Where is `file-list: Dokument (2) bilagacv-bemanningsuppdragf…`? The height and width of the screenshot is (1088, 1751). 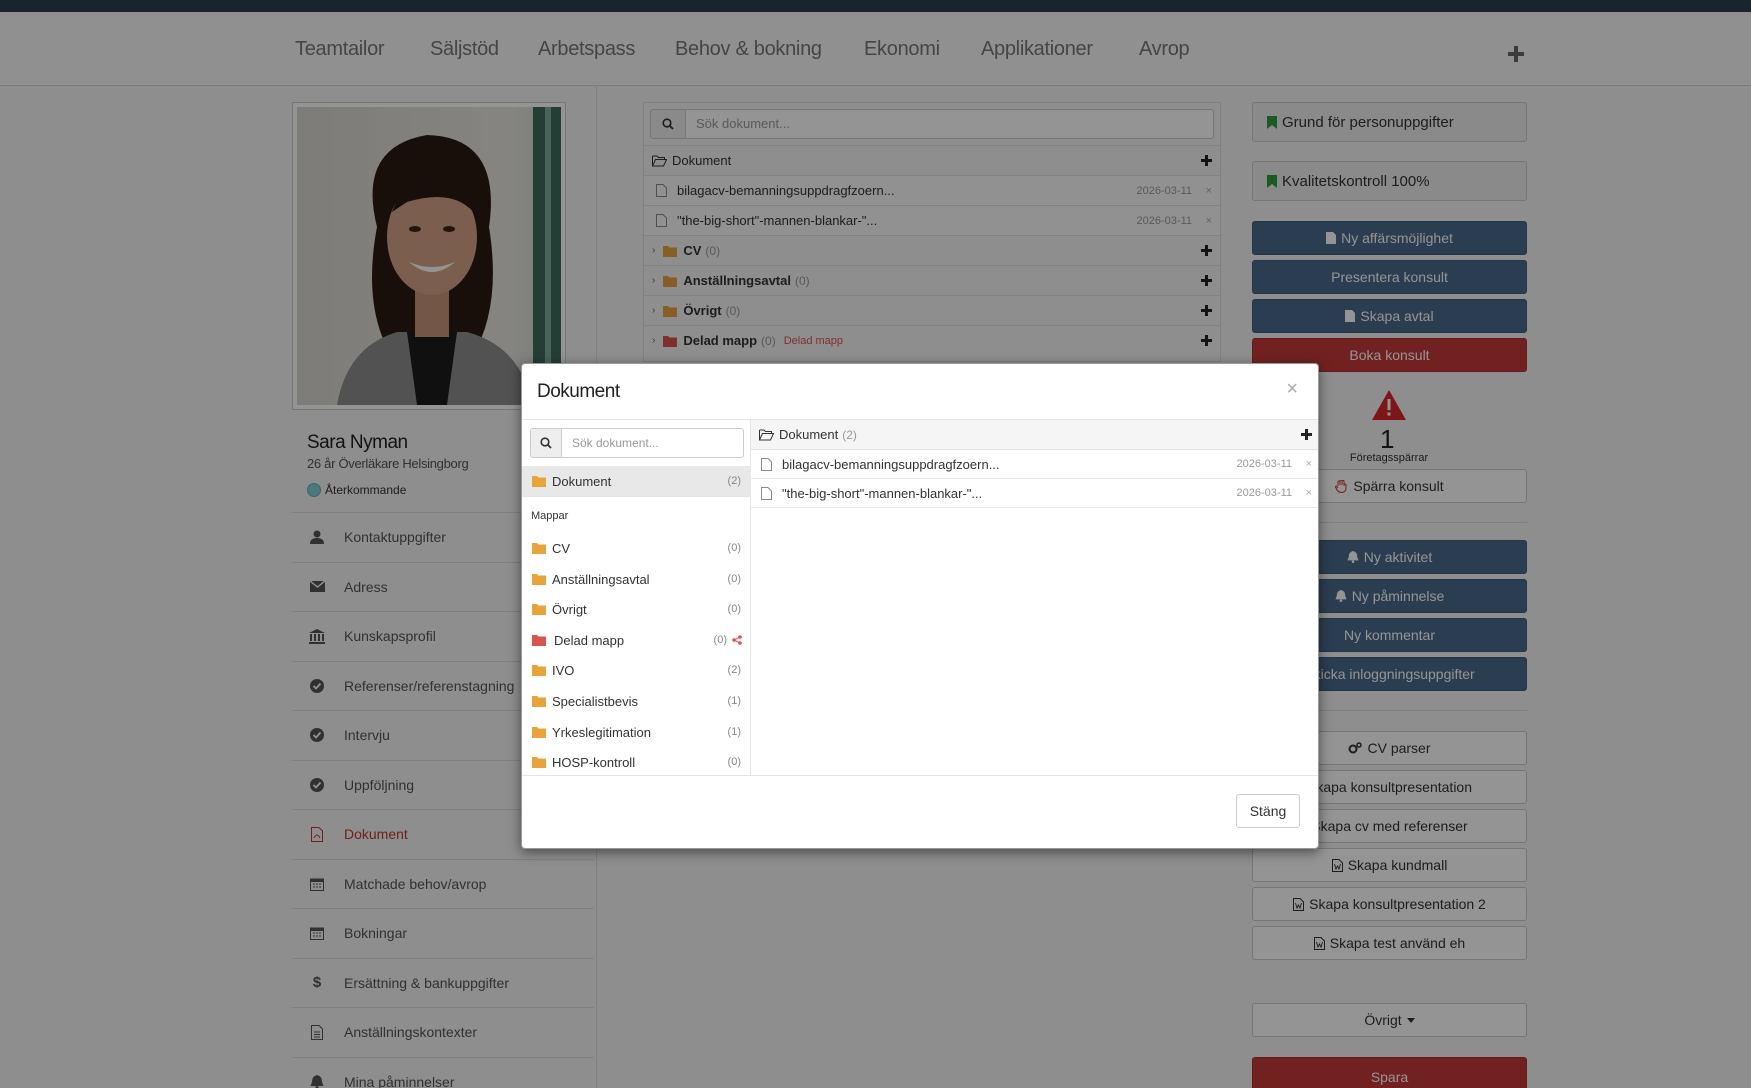
file-list: Dokument (2) bilagacv-bemanningsuppdragf… is located at coordinates (1034, 597).